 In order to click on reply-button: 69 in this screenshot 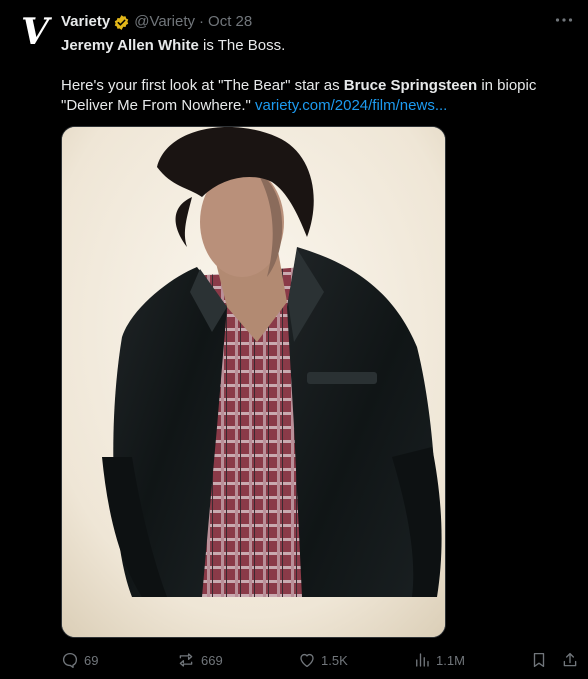, I will do `click(79, 660)`.